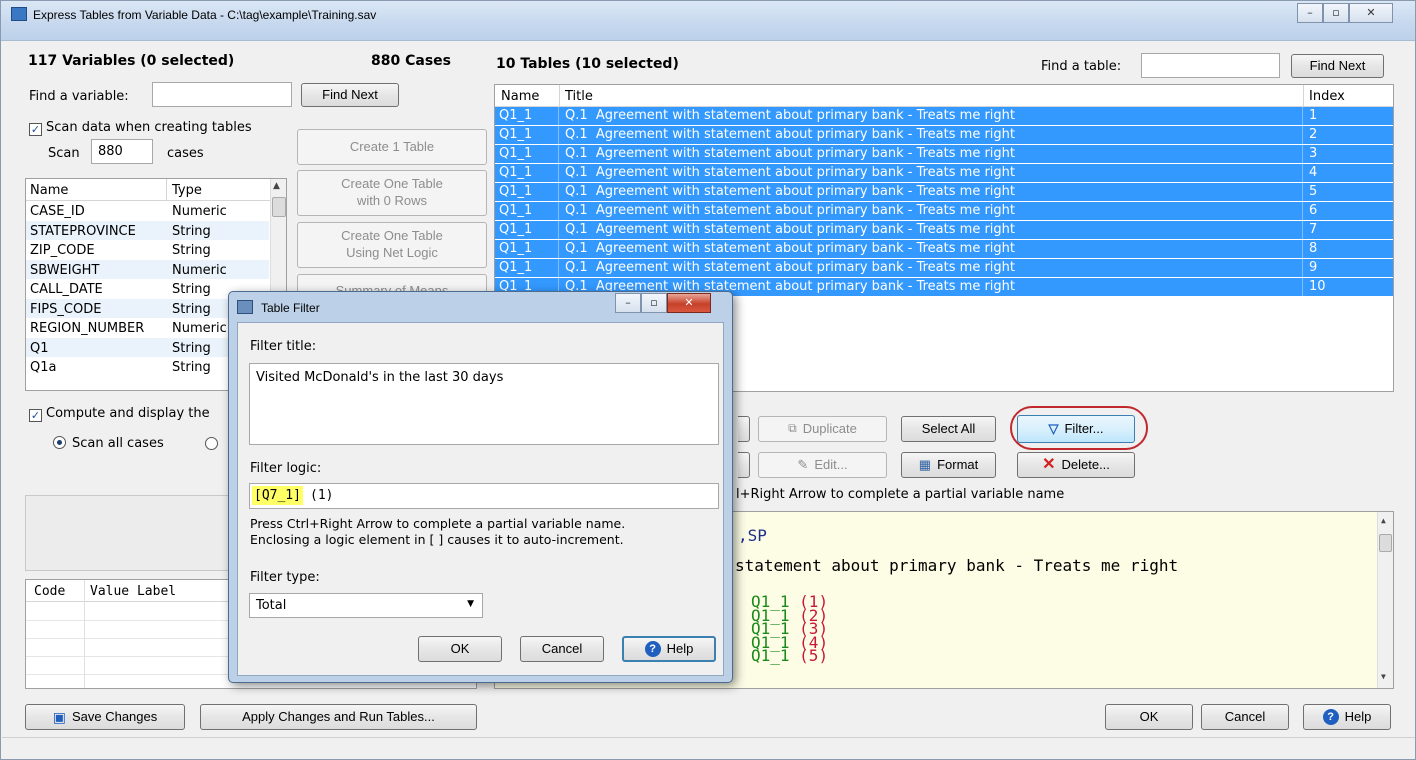 This screenshot has width=1416, height=760. I want to click on cancel-button: Cancel, so click(1245, 717).